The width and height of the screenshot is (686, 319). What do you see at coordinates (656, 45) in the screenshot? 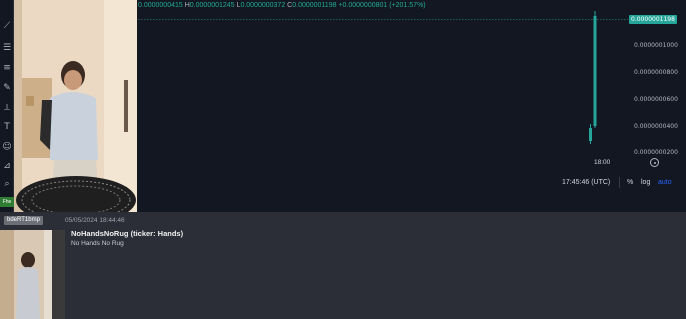
I see `price-tick: 0.0000001000` at bounding box center [656, 45].